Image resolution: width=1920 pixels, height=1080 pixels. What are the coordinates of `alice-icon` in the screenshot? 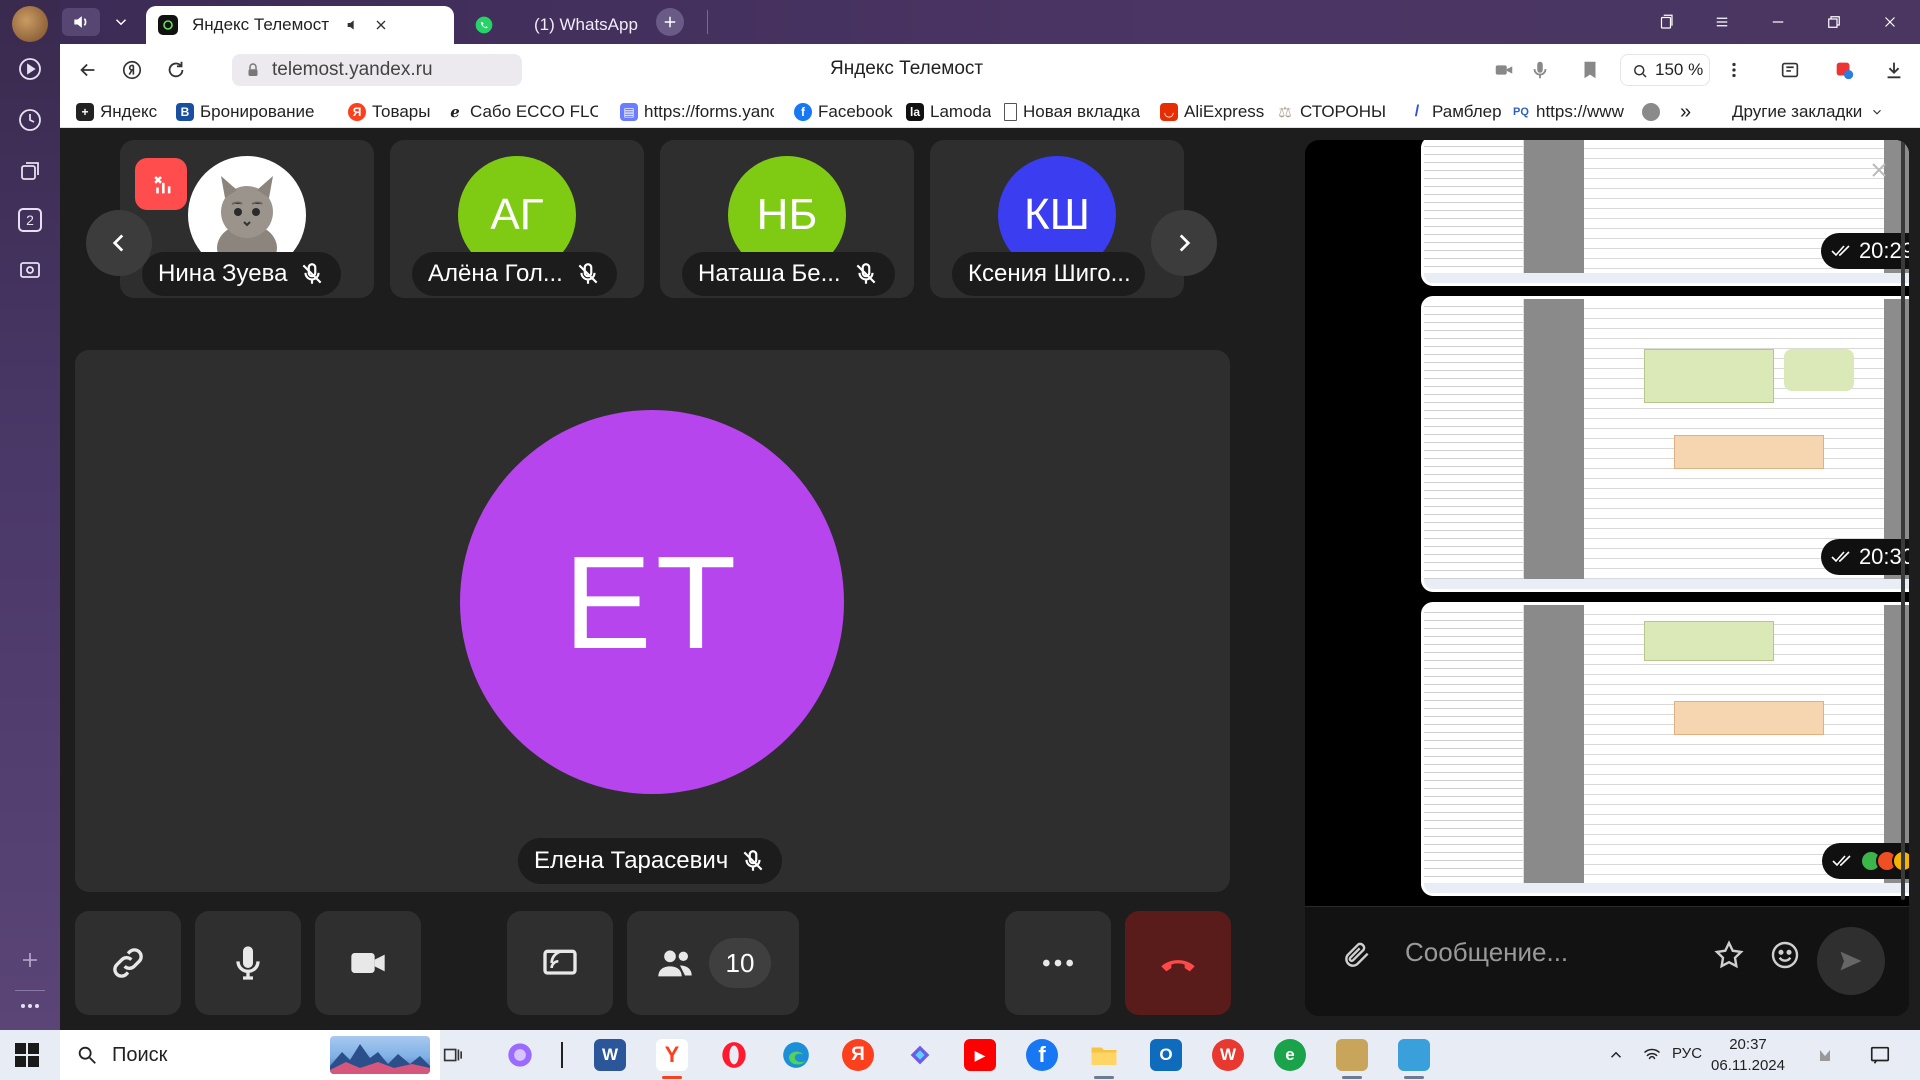 It's located at (520, 1055).